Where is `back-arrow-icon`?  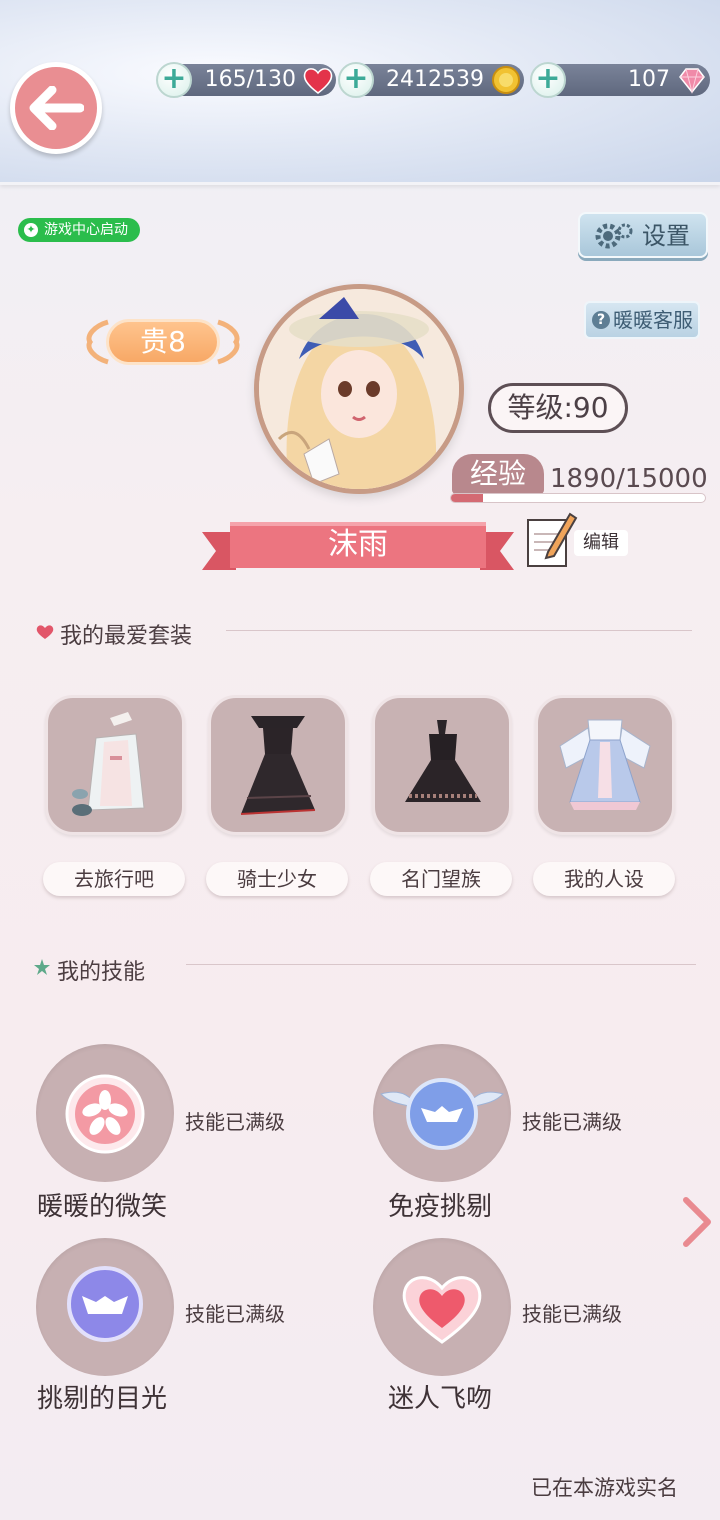 back-arrow-icon is located at coordinates (56, 108).